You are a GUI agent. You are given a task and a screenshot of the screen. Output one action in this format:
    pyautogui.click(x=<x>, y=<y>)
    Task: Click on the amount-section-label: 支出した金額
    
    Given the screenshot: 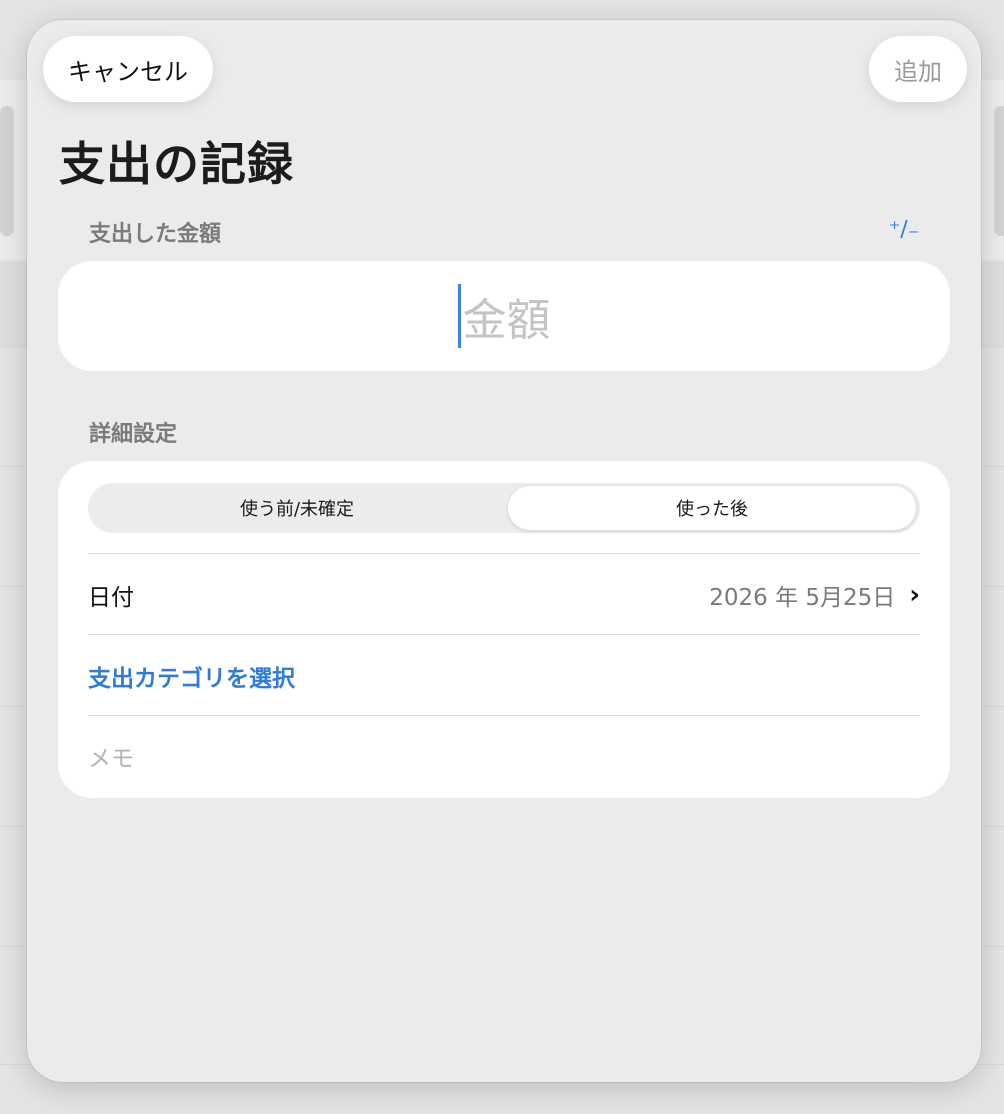 What is the action you would take?
    pyautogui.click(x=155, y=234)
    